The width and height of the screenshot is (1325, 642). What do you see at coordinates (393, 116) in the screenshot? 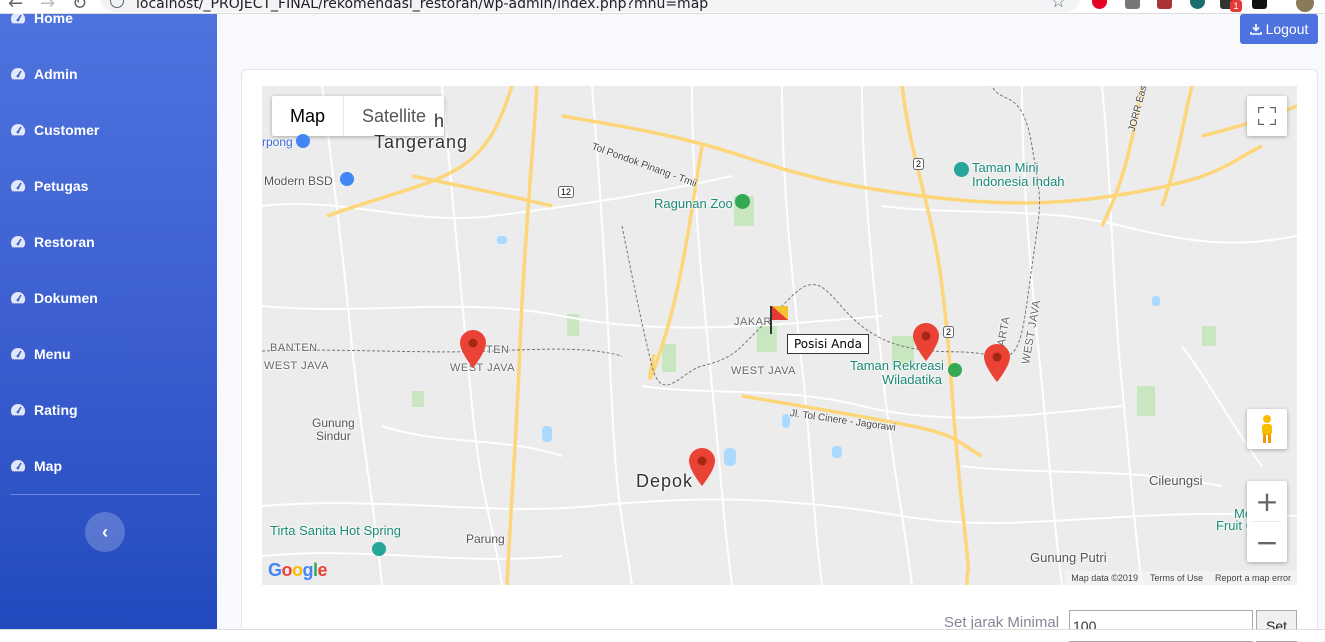
I see `map-type-satellite-button: Satellite` at bounding box center [393, 116].